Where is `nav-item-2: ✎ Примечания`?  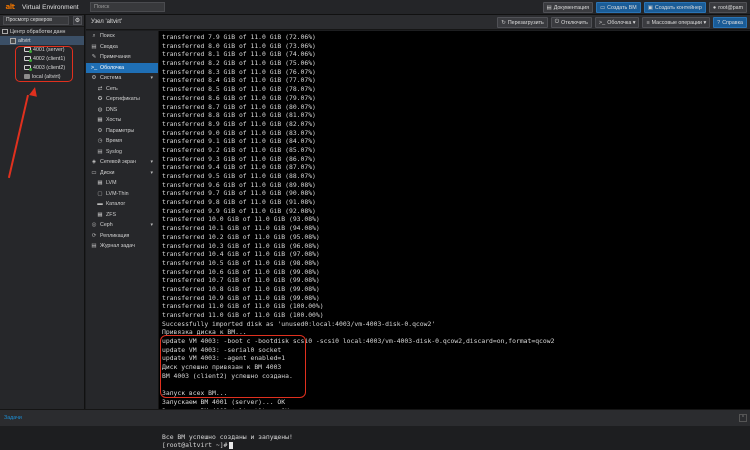 nav-item-2: ✎ Примечания is located at coordinates (122, 57).